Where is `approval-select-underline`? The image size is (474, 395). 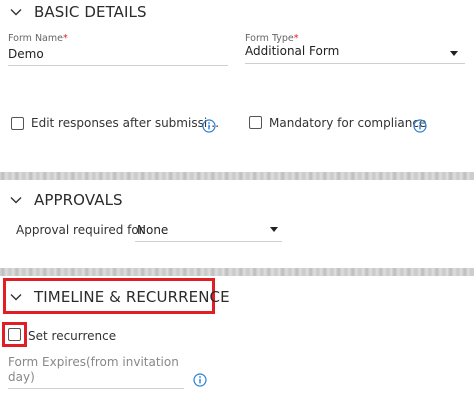
approval-select-underline is located at coordinates (208, 241).